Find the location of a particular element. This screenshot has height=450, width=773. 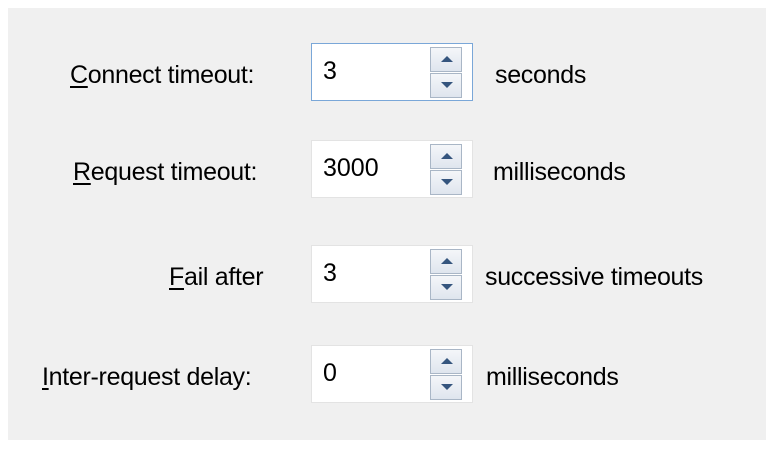

connect-timeout-label-text: onnect timeout: is located at coordinates (171, 75).